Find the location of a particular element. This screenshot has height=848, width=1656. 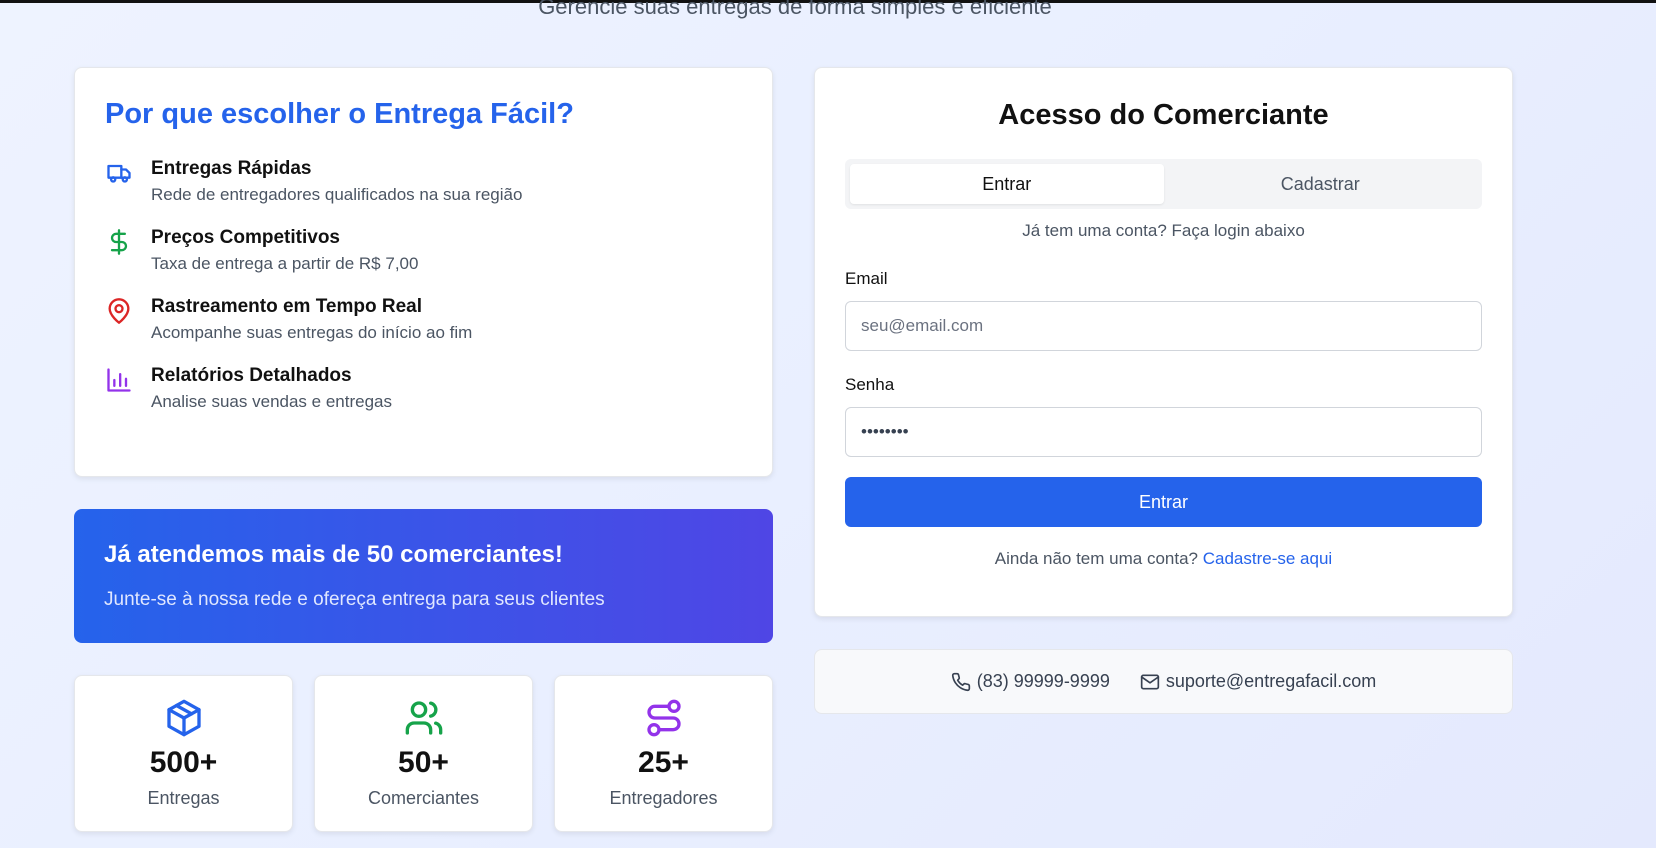

stat-label: Entregas is located at coordinates (183, 798).